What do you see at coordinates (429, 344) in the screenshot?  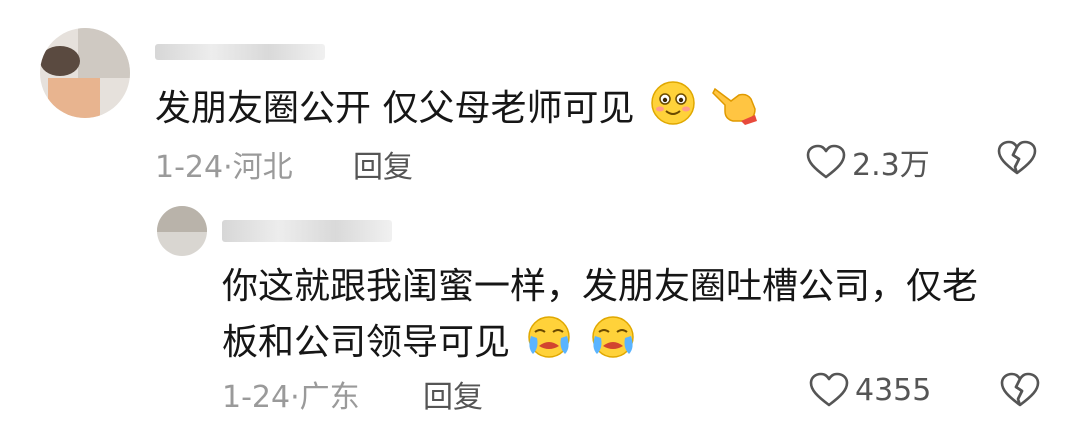 I see `comment-text-line2: 板和公司领导可见` at bounding box center [429, 344].